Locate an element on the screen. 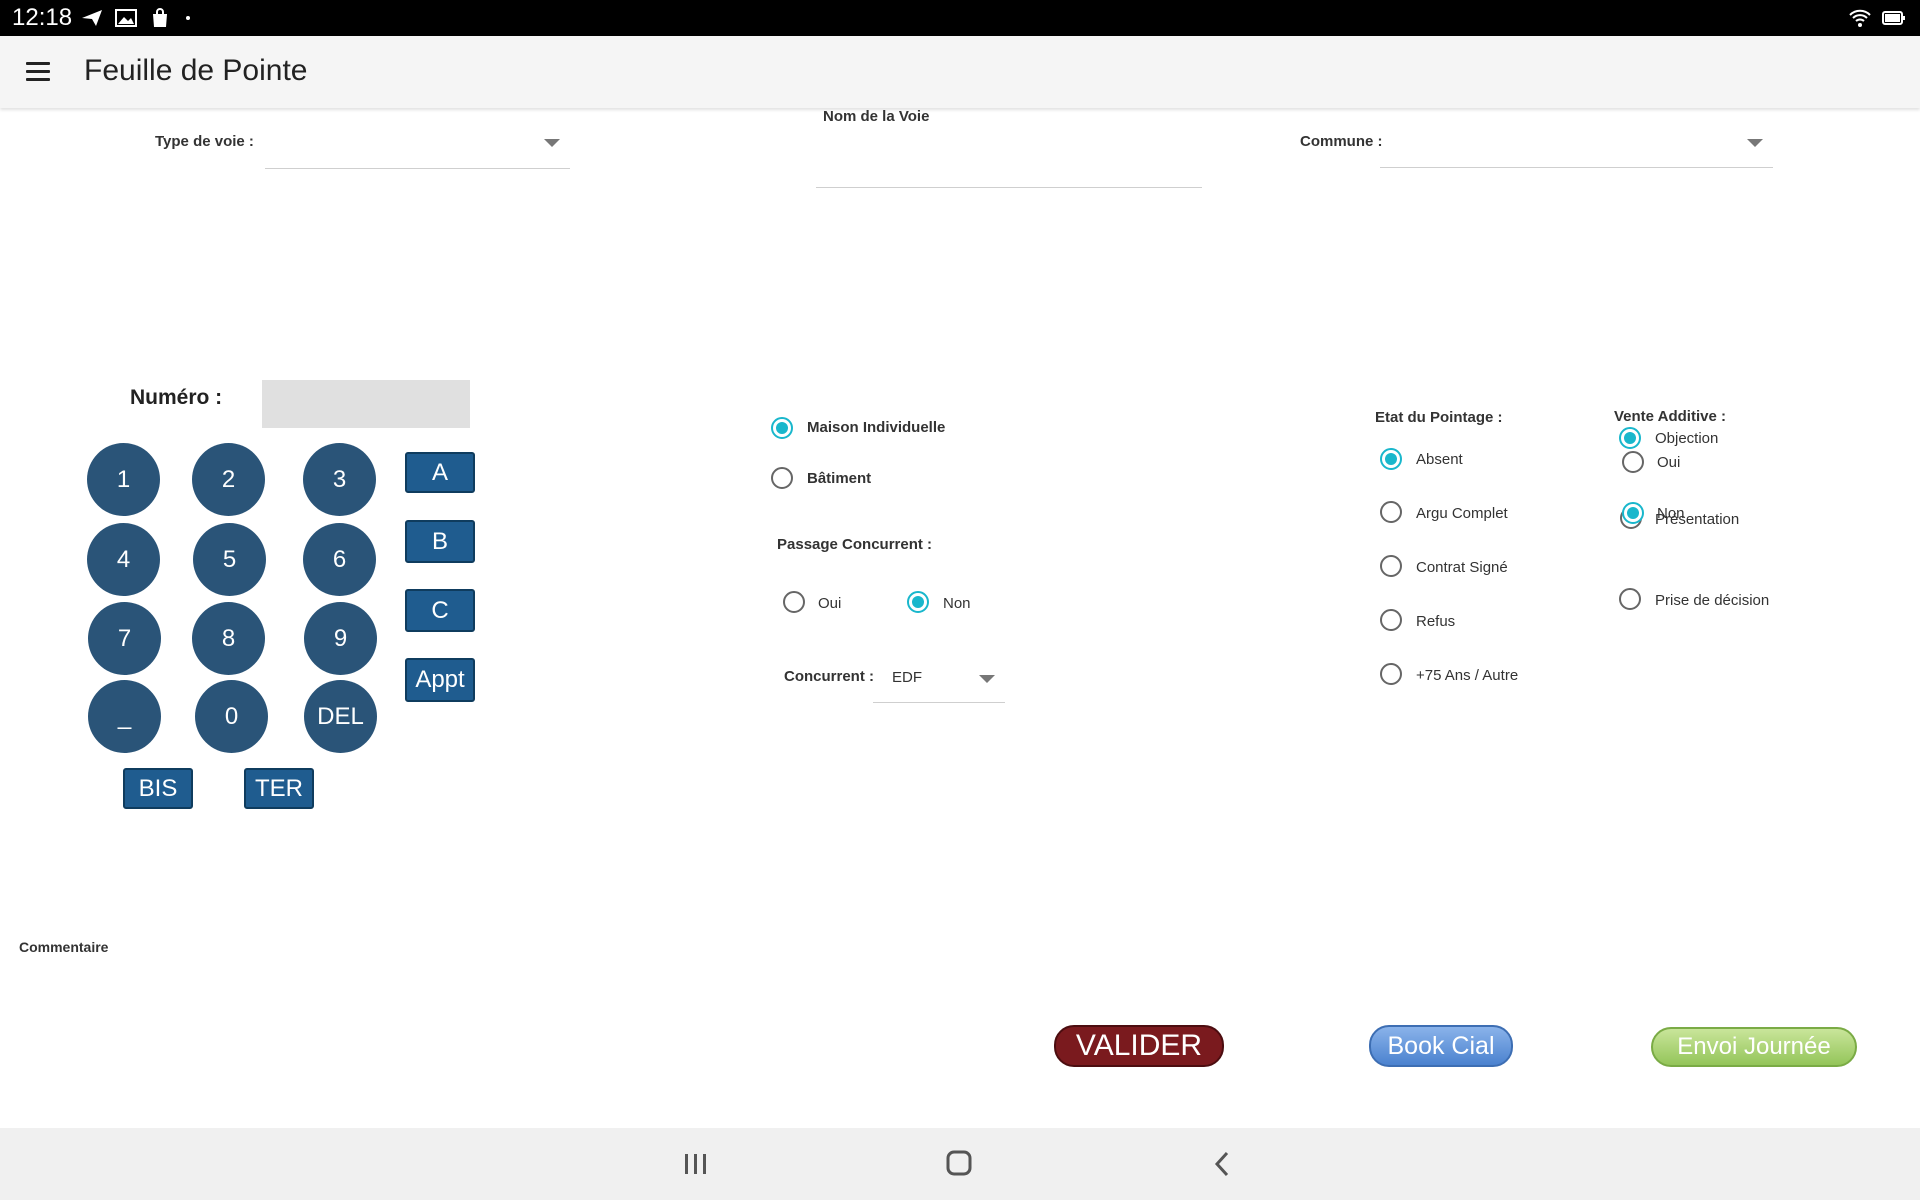 The image size is (1920, 1200). vente-additive-label: Vente Additive : is located at coordinates (1670, 416).